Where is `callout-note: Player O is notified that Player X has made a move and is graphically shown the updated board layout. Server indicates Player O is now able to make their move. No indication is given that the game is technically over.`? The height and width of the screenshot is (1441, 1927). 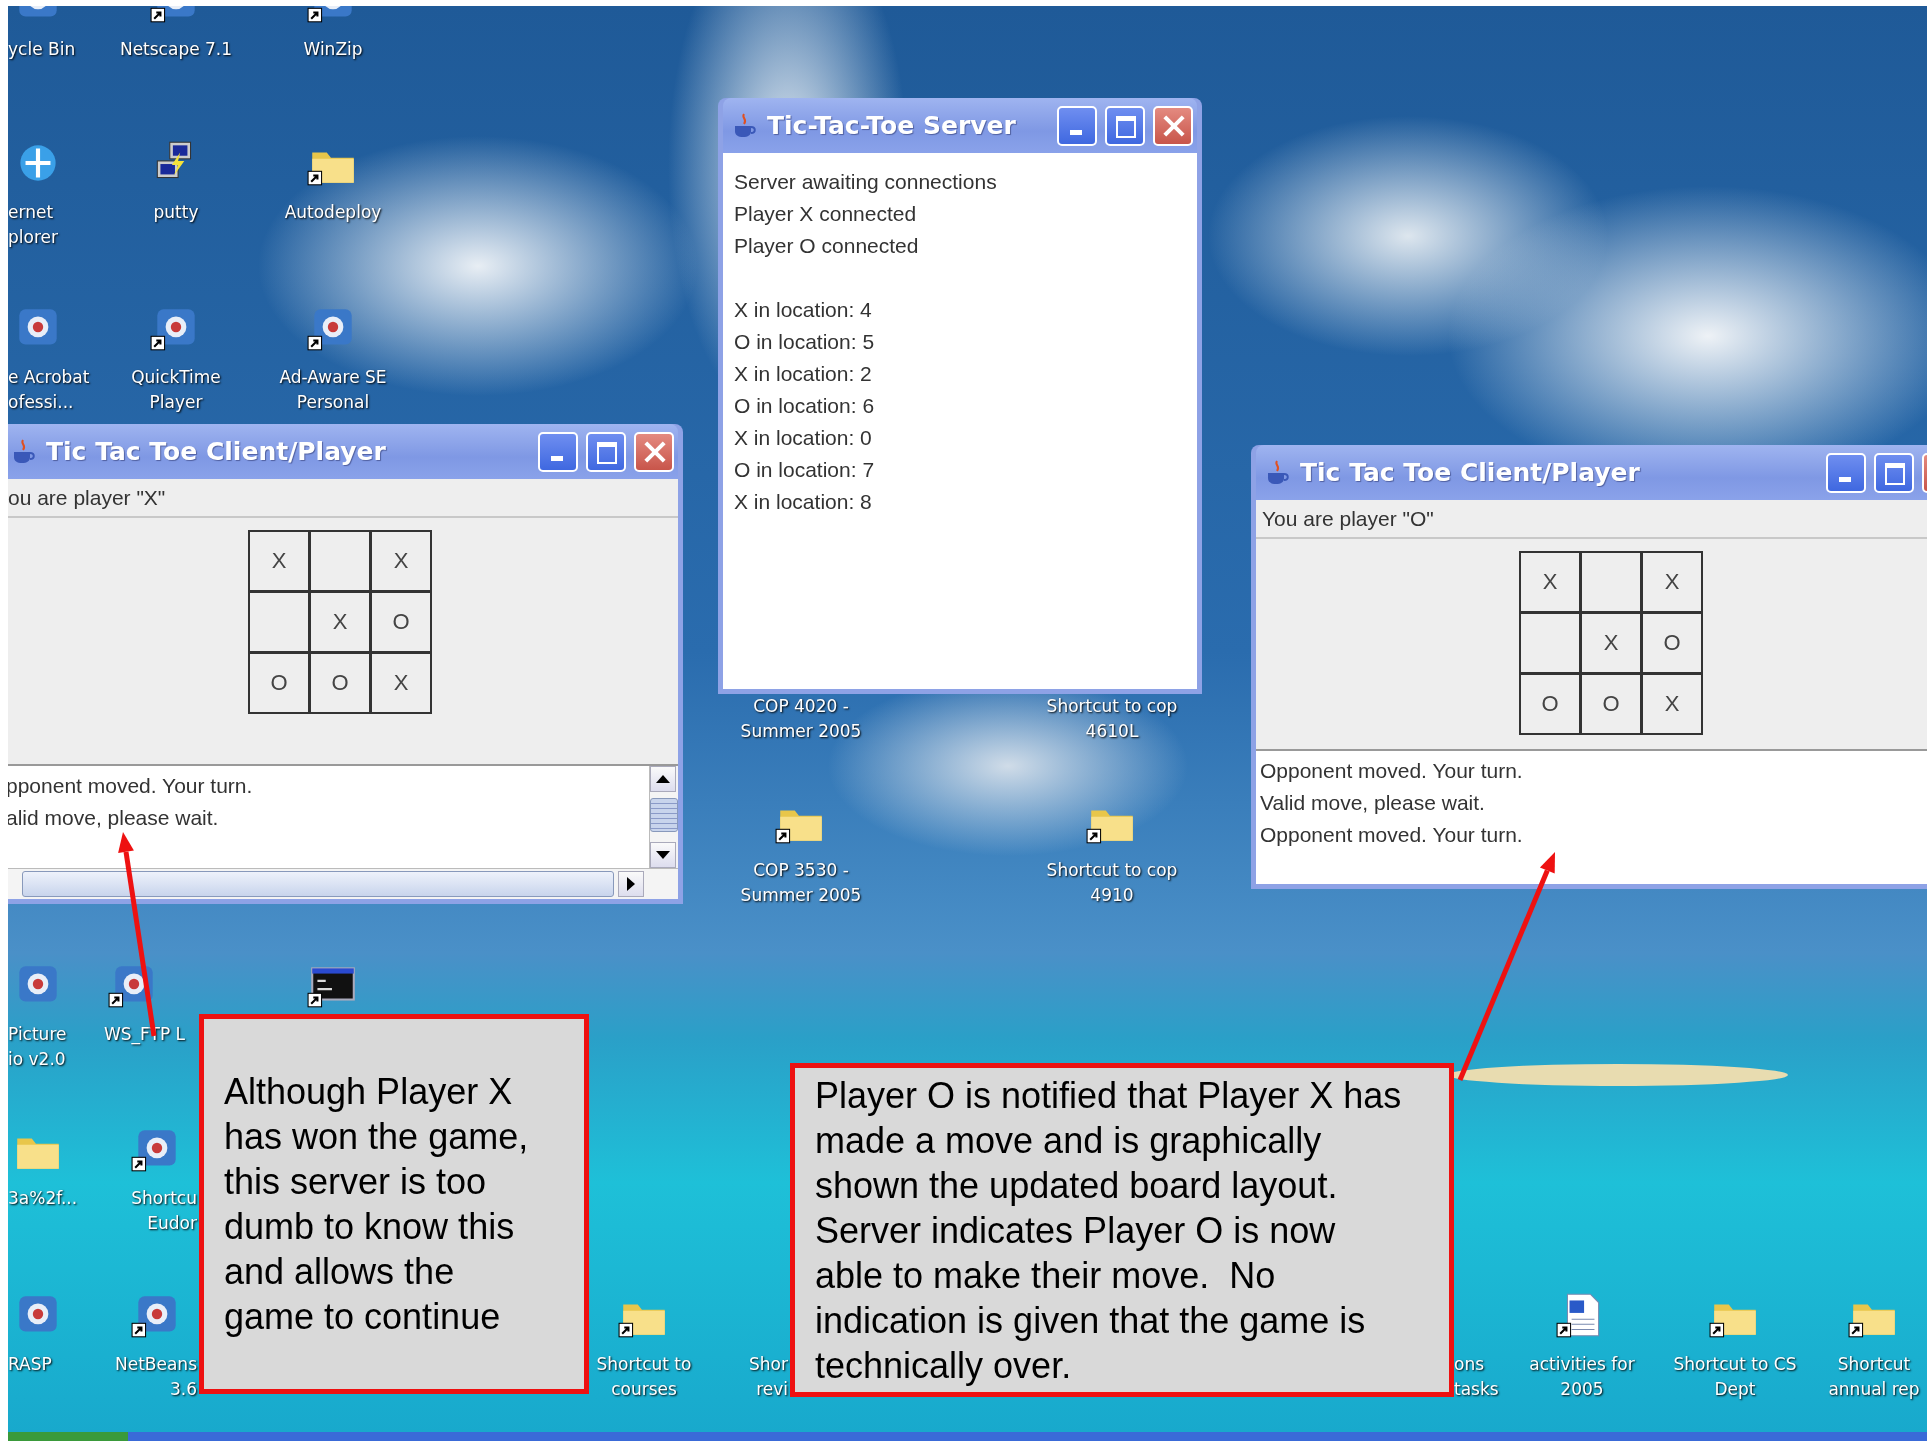 callout-note: Player O is notified that Player X has made a move and is graphically shown the updated board layout. Server indicates Player O is now able to make their move. No indication is given that the game is technically over. is located at coordinates (1122, 1230).